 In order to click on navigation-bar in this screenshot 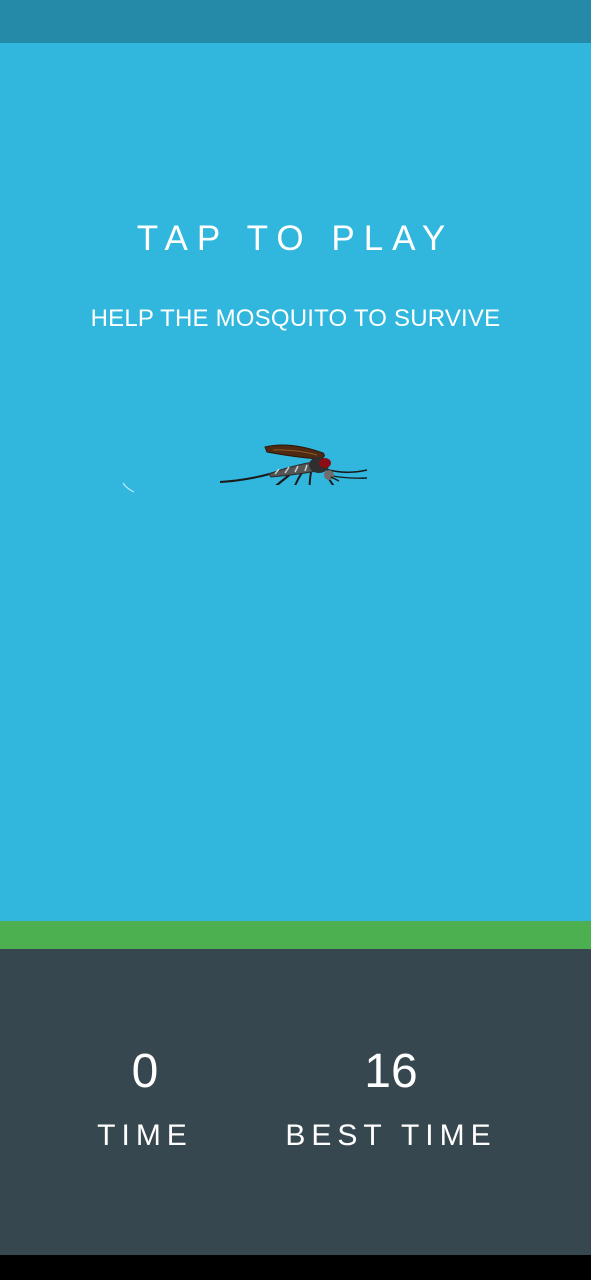, I will do `click(295, 1267)`.